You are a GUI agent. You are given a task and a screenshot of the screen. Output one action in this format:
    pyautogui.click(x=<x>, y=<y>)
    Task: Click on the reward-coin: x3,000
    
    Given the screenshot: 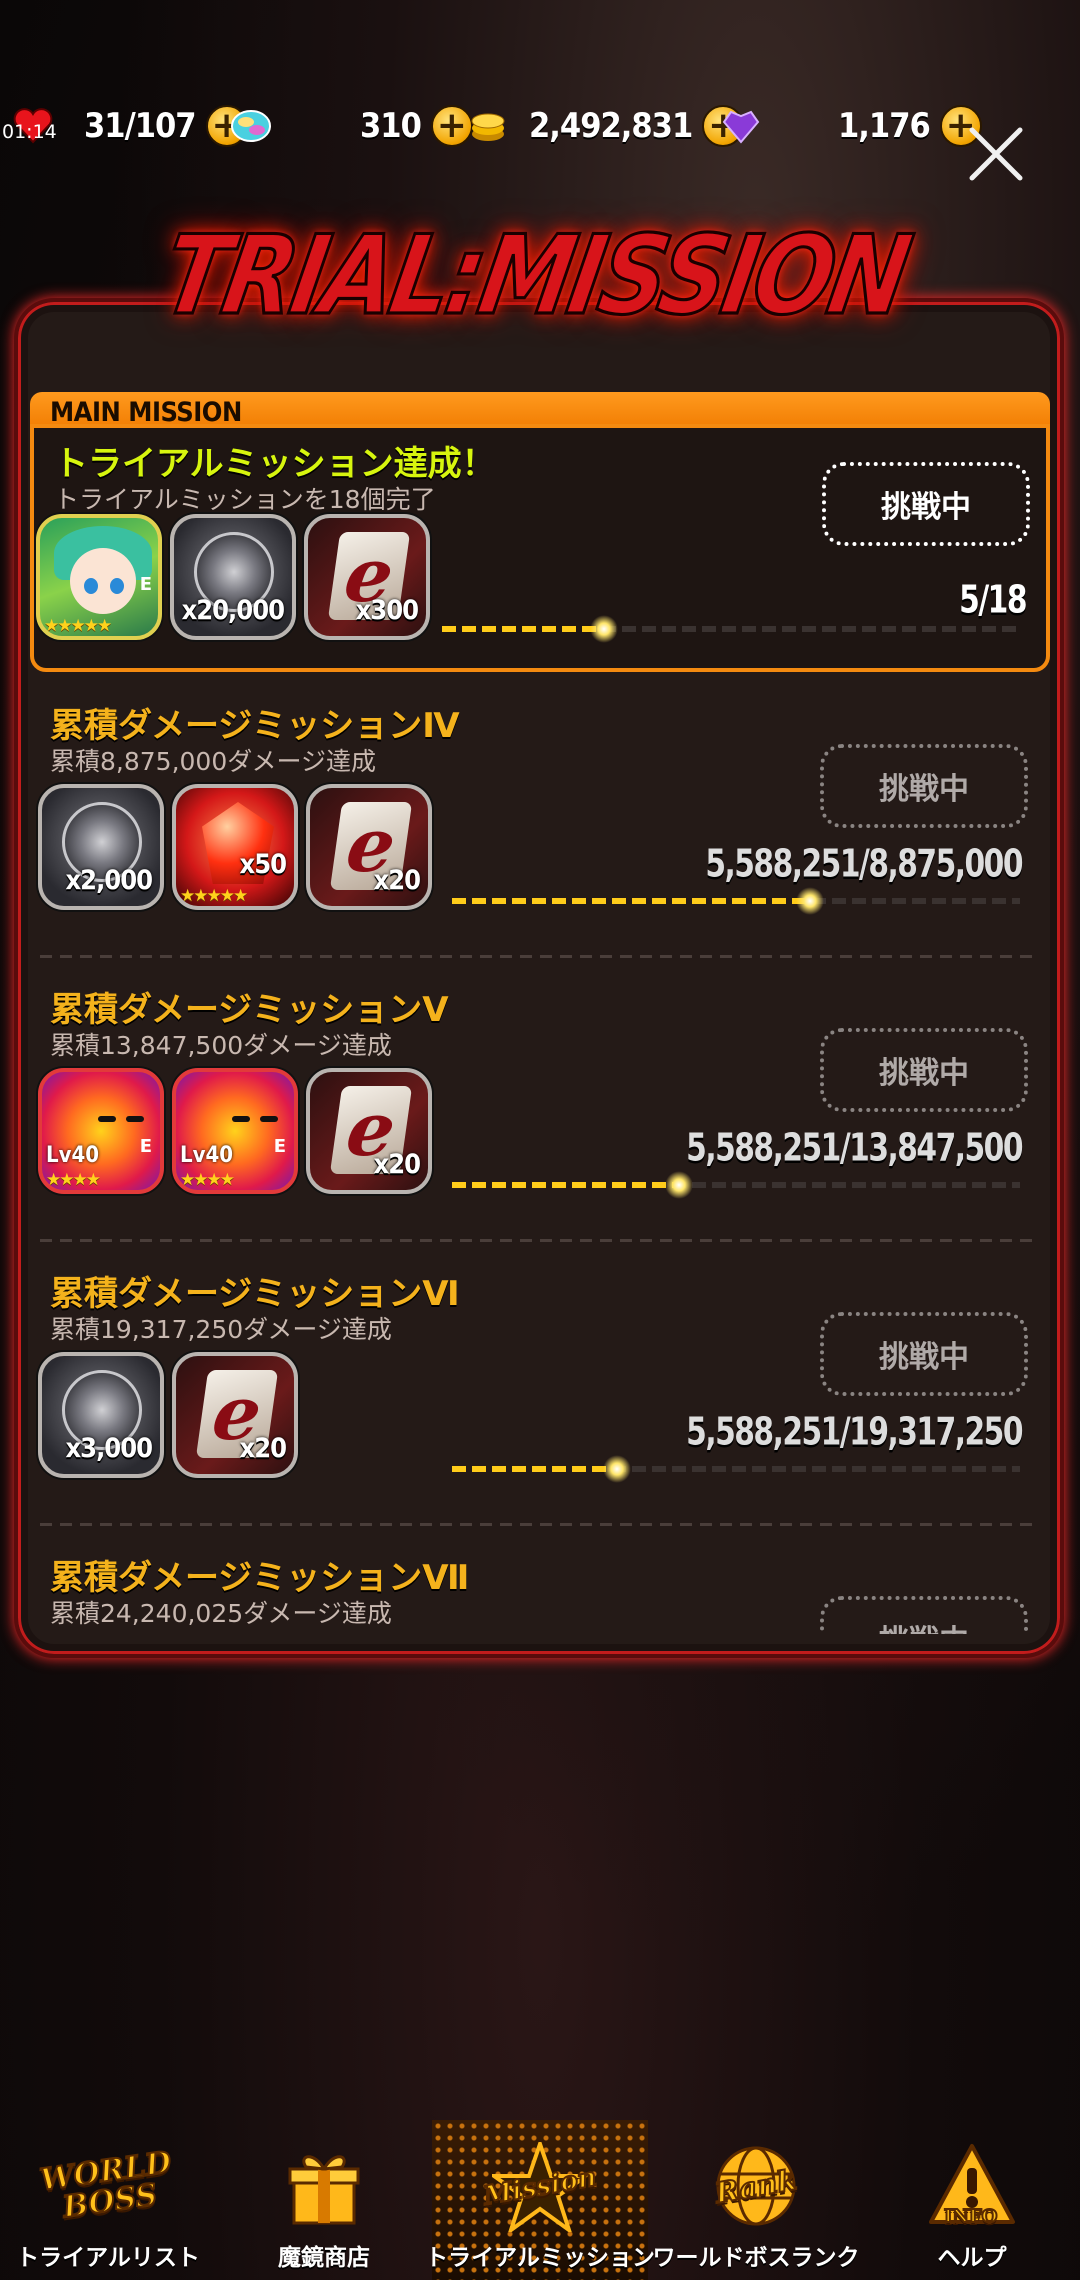 What is the action you would take?
    pyautogui.click(x=101, y=1415)
    